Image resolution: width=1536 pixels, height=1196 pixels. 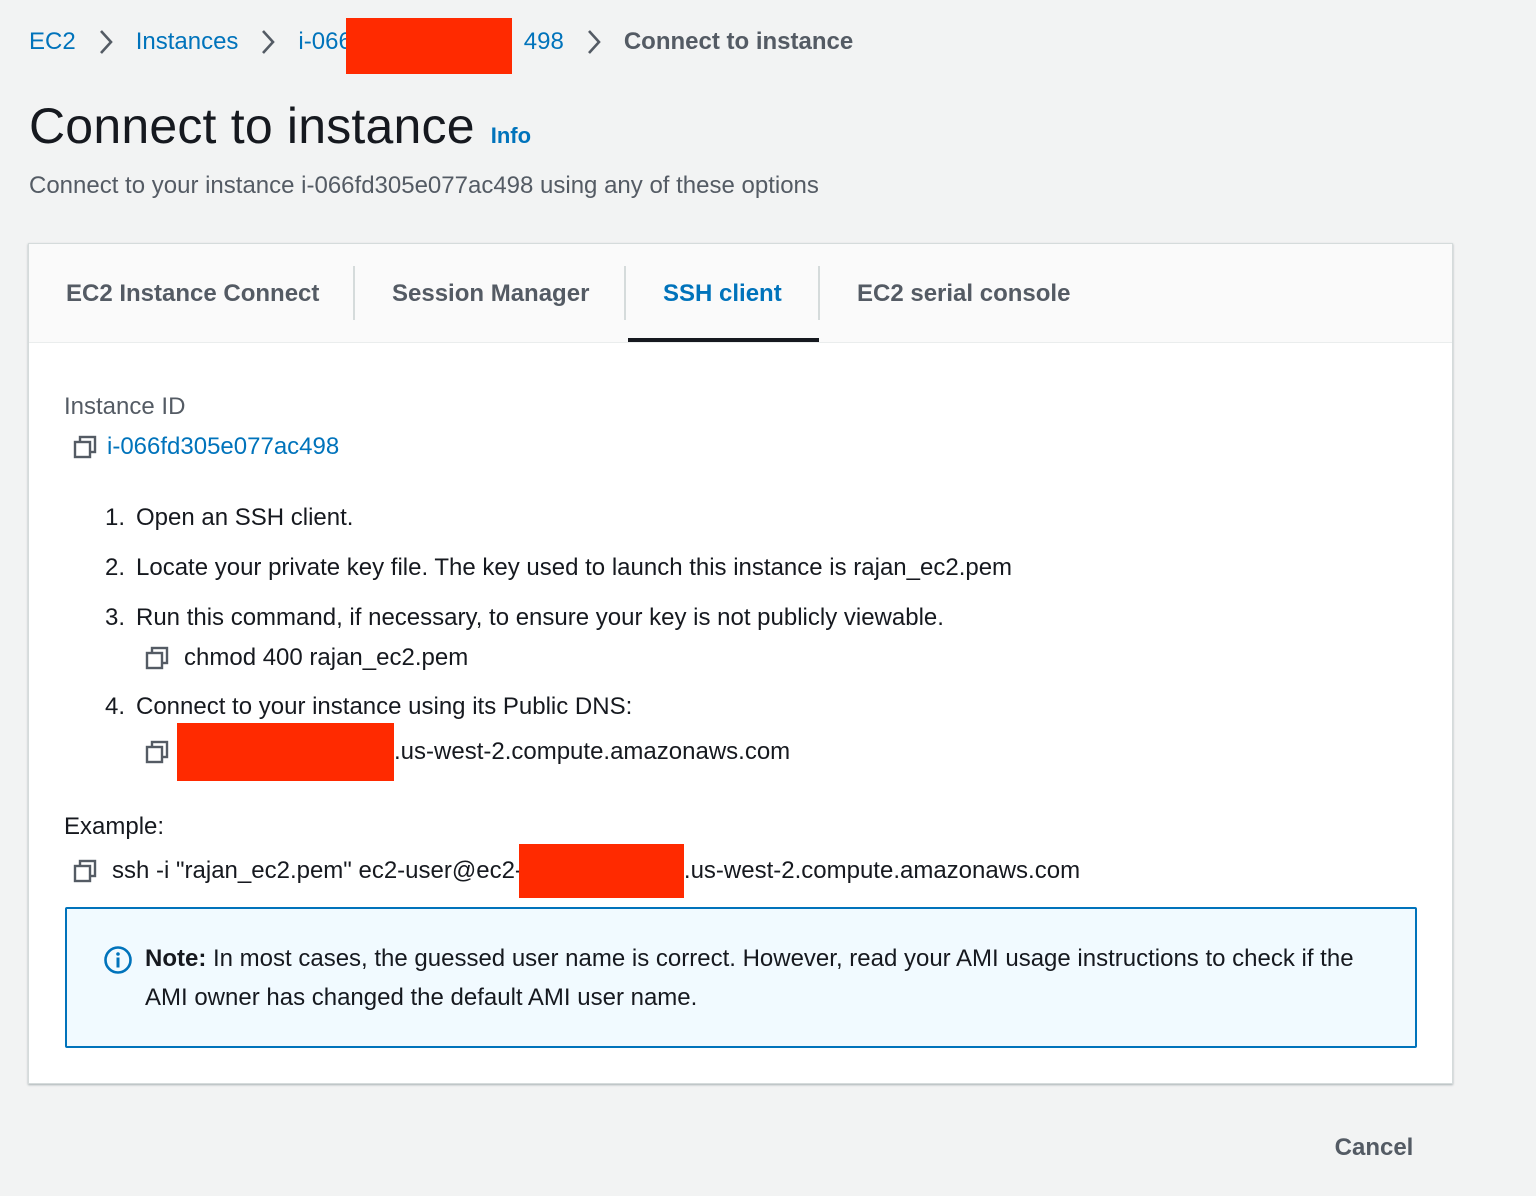 What do you see at coordinates (326, 657) in the screenshot?
I see `chmod-command: chmod 400 rajan_ec2.pem` at bounding box center [326, 657].